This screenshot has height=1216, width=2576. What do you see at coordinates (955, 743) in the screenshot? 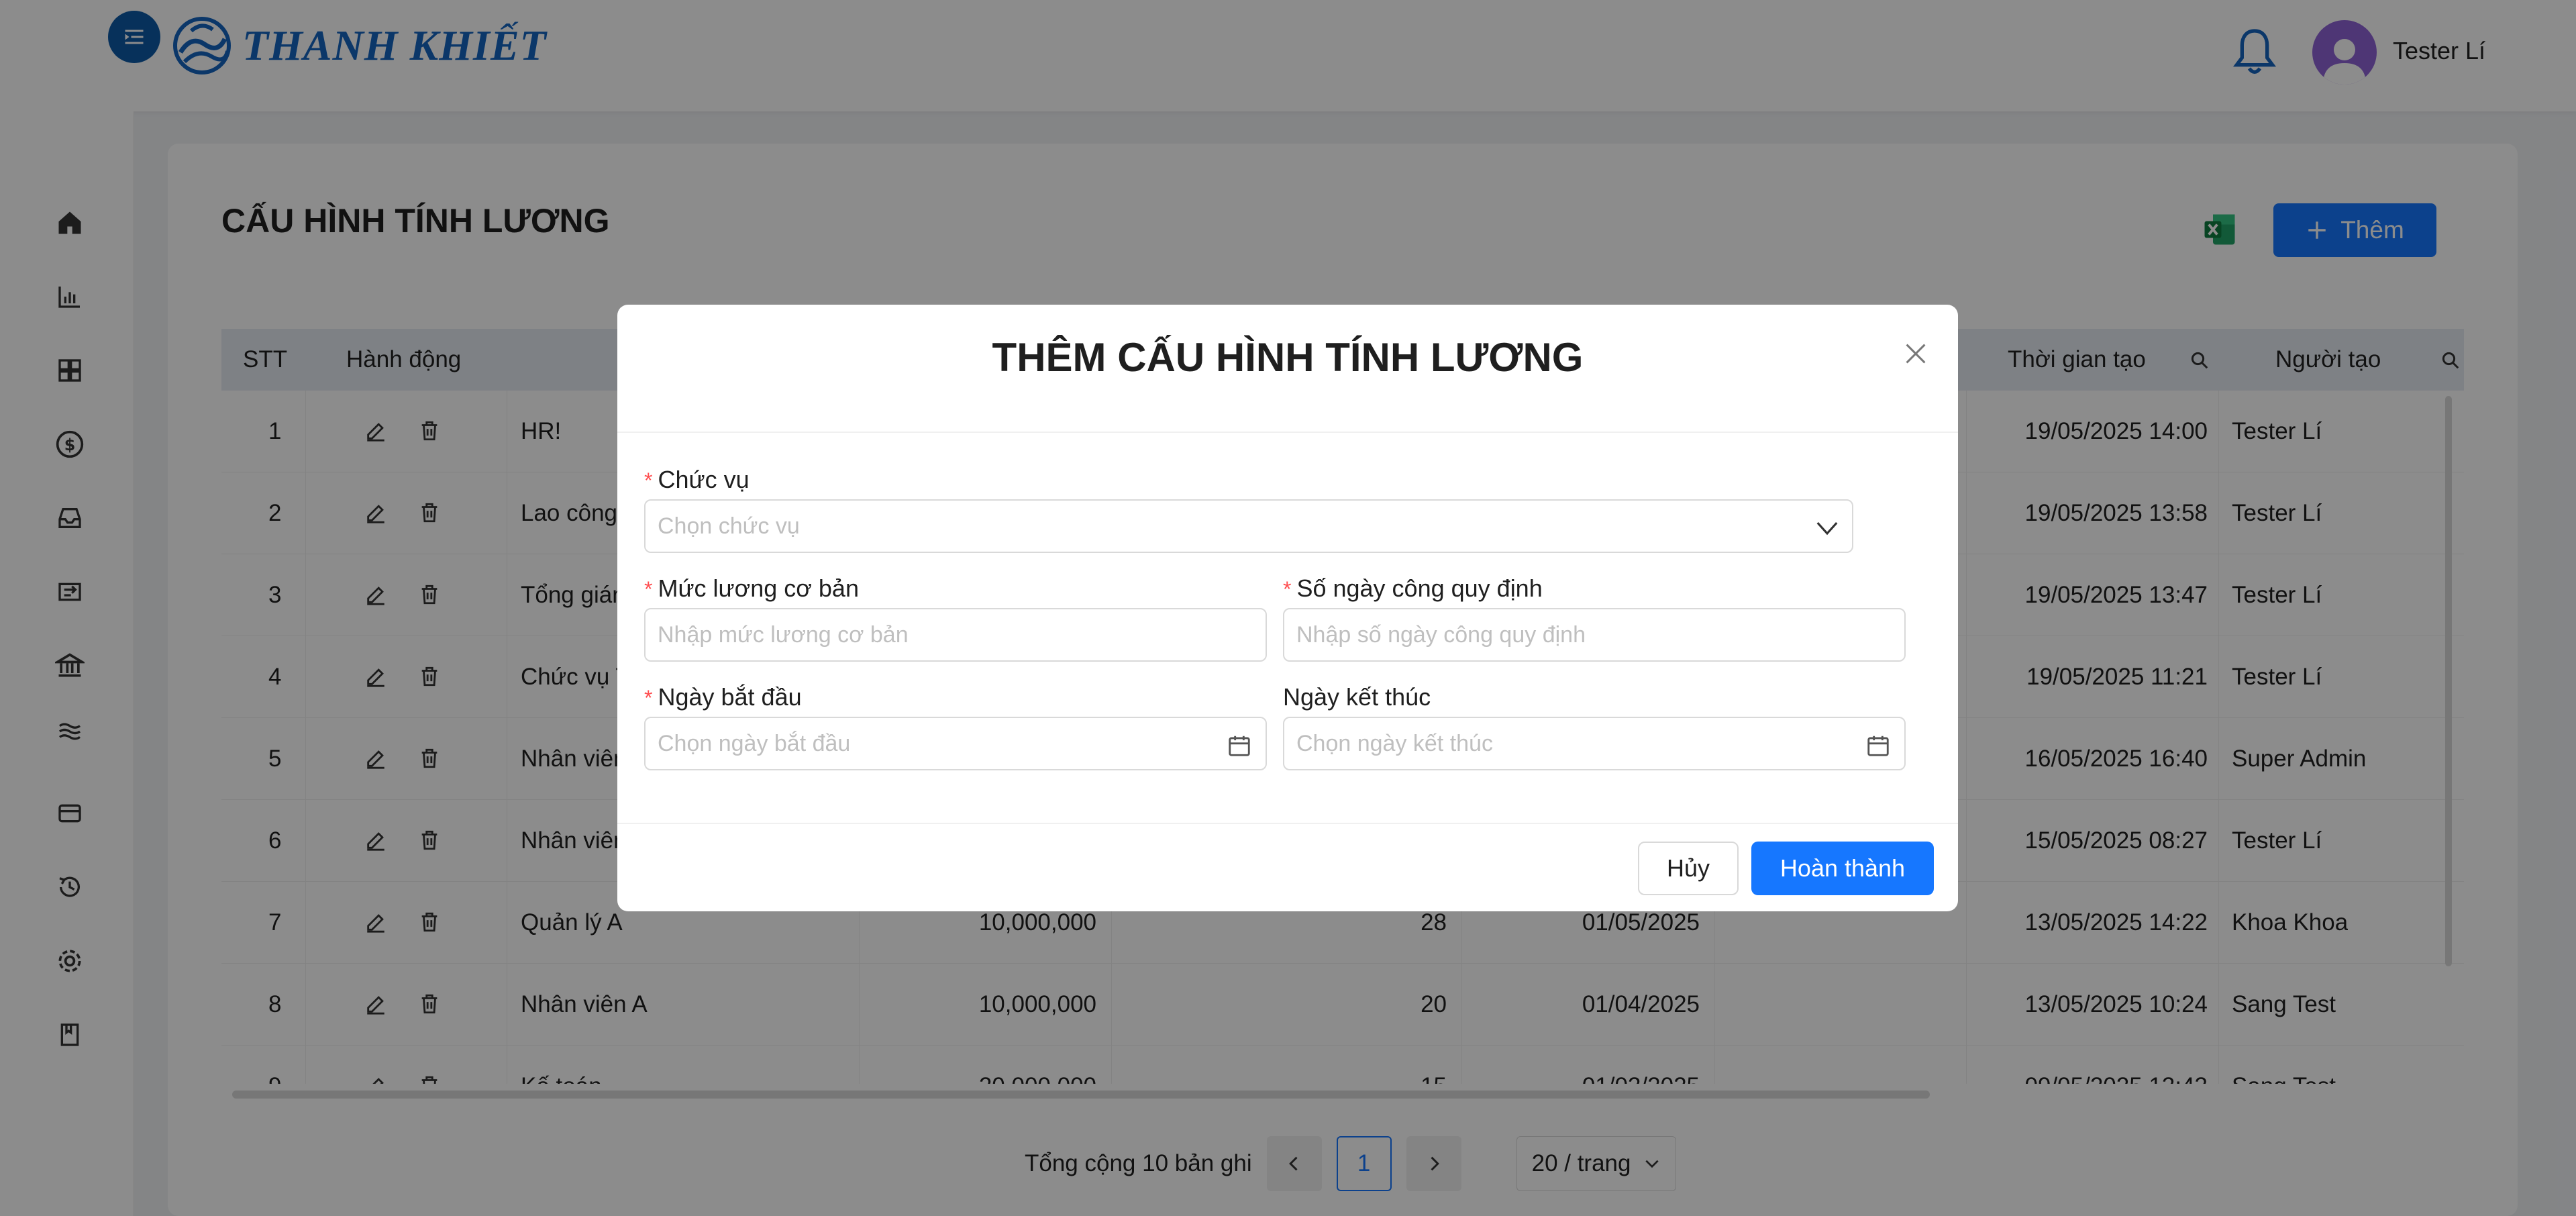
I see `start-date-picker: Chọn ngày bắt đầu` at bounding box center [955, 743].